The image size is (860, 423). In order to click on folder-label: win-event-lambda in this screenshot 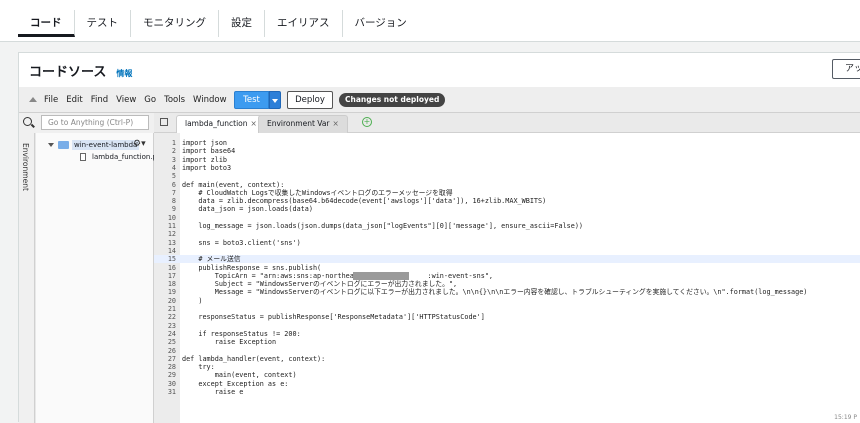, I will do `click(106, 145)`.